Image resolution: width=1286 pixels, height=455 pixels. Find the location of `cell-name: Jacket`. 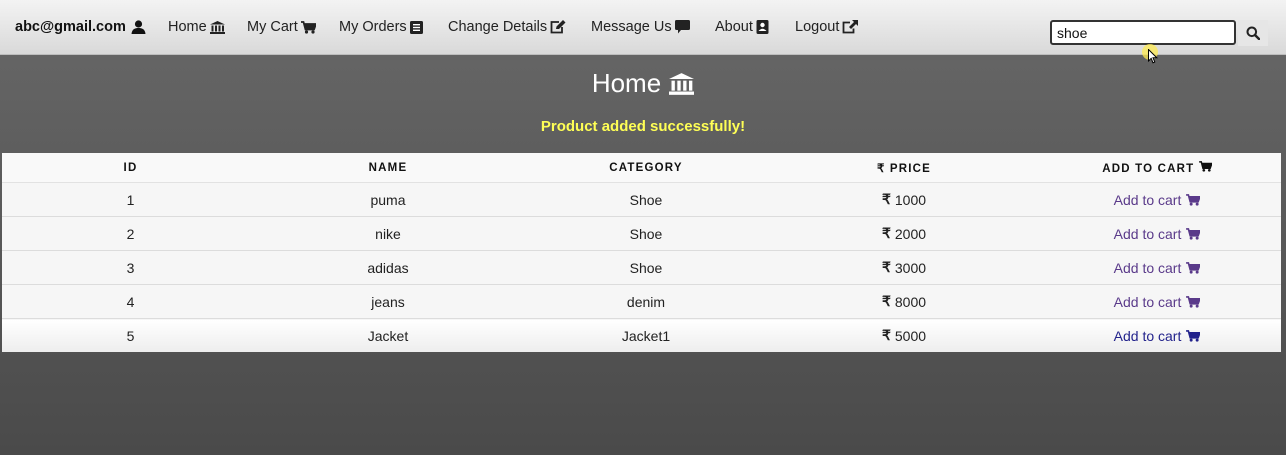

cell-name: Jacket is located at coordinates (388, 335).